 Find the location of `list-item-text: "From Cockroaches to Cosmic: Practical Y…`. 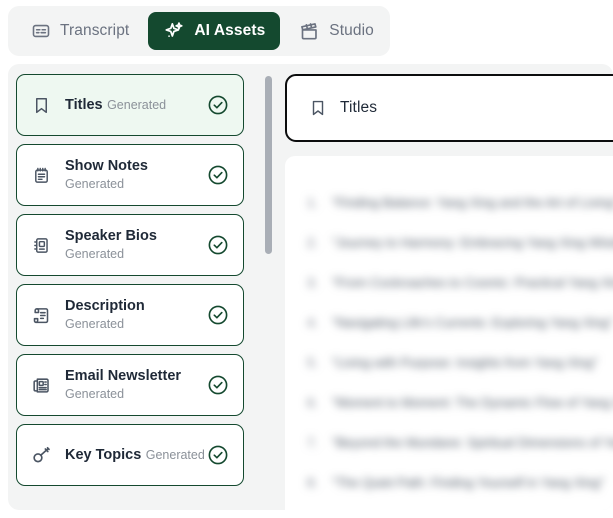

list-item-text: "From Cockroaches to Cosmic: Practical Y… is located at coordinates (472, 282).